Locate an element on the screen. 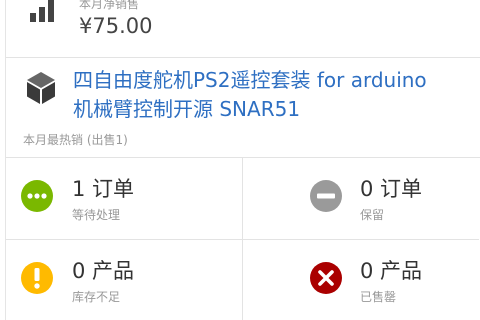  bar-chart-icon is located at coordinates (42, 11).